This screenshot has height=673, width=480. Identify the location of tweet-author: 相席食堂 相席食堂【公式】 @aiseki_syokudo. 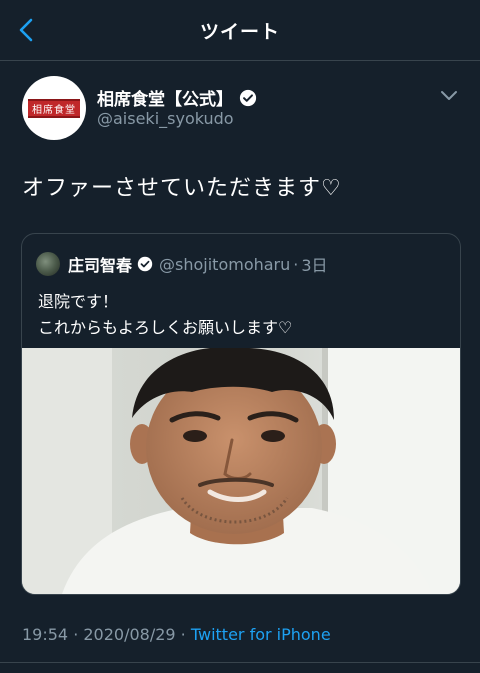
(242, 108).